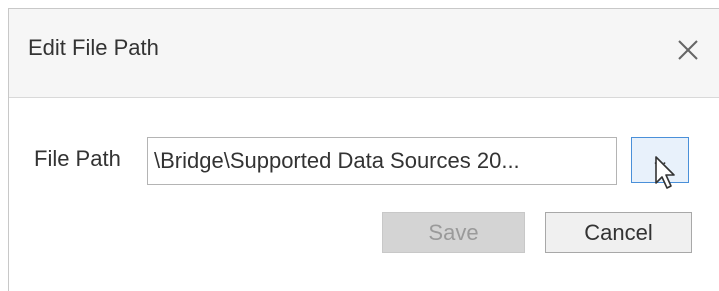  Describe the element at coordinates (93, 47) in the screenshot. I see `dialog-title: Edit File Path` at that location.